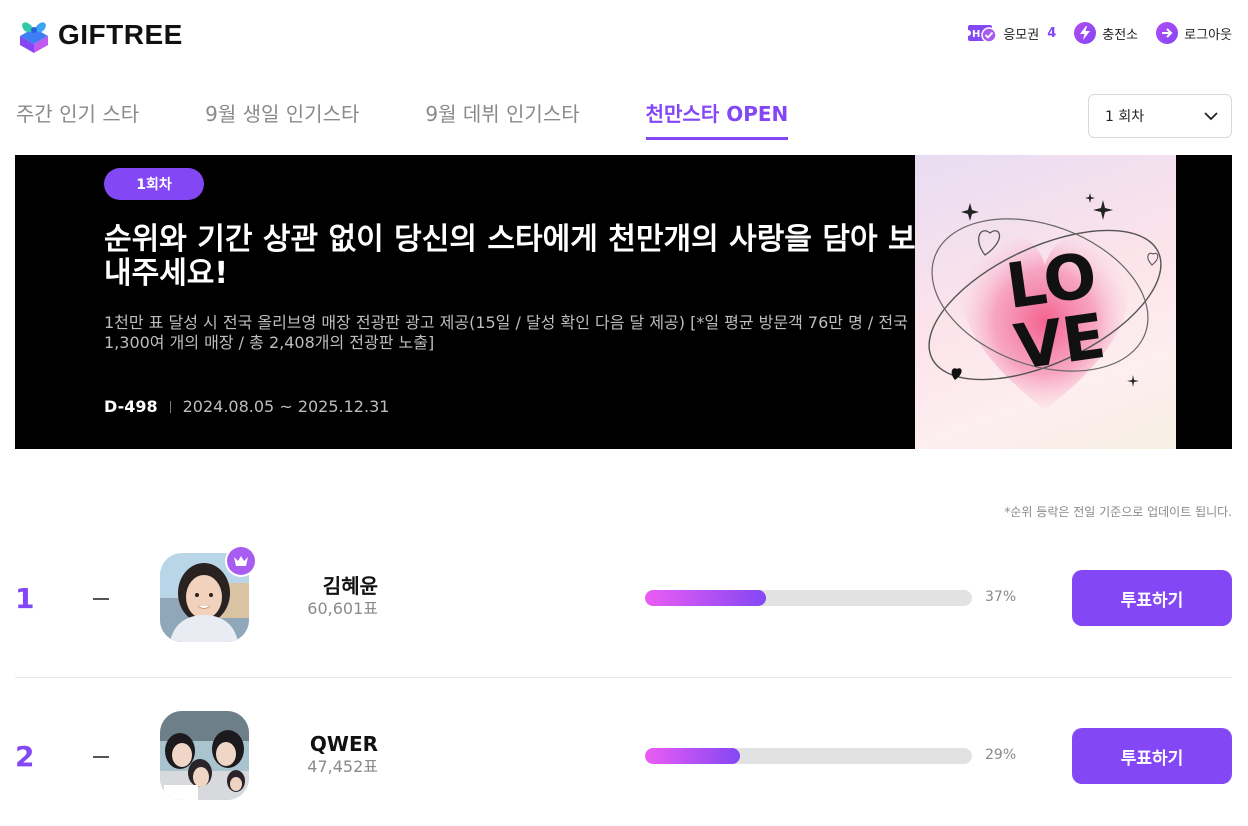 Image resolution: width=1248 pixels, height=826 pixels. Describe the element at coordinates (34, 37) in the screenshot. I see `logo-mark-icon` at that location.